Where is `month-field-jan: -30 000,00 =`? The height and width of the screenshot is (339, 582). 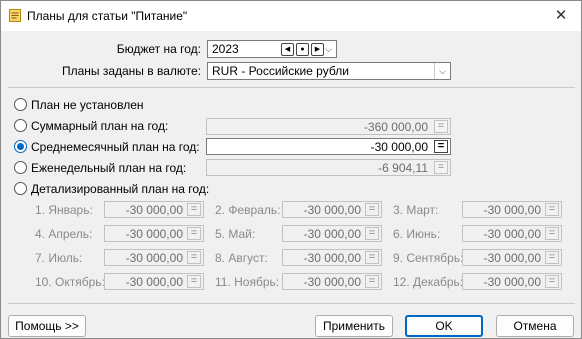
month-field-jan: -30 000,00 = is located at coordinates (154, 209).